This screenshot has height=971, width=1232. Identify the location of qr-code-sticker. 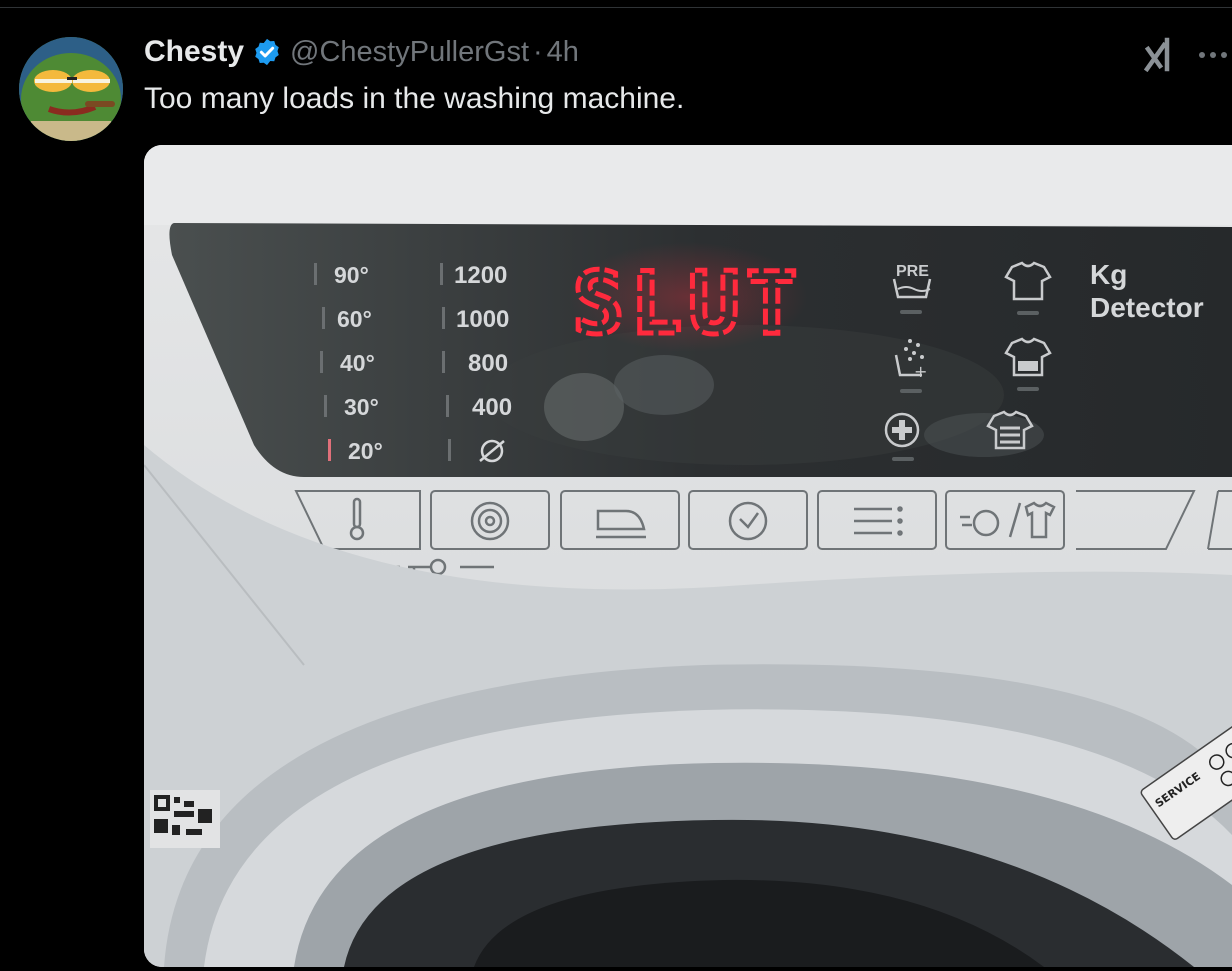
(185, 819).